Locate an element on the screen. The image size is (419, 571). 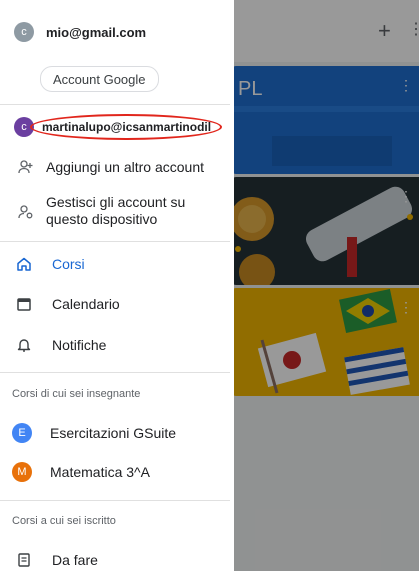
enrolled-section-title: Corsi a cui sei iscritto is located at coordinates (64, 521).